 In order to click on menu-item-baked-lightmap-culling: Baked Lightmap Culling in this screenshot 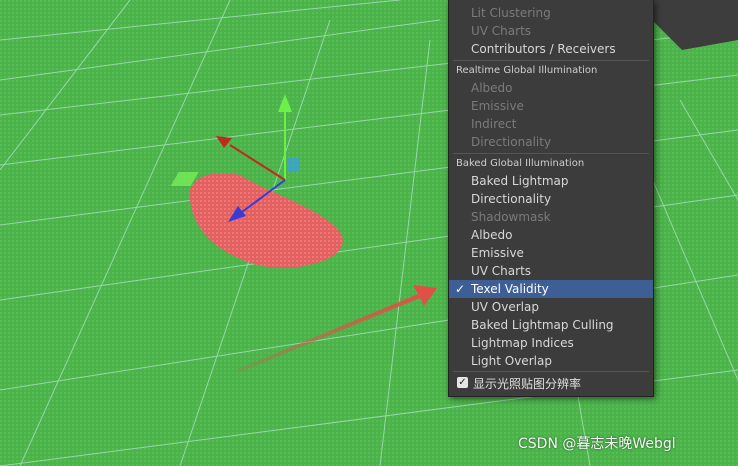, I will do `click(551, 325)`.